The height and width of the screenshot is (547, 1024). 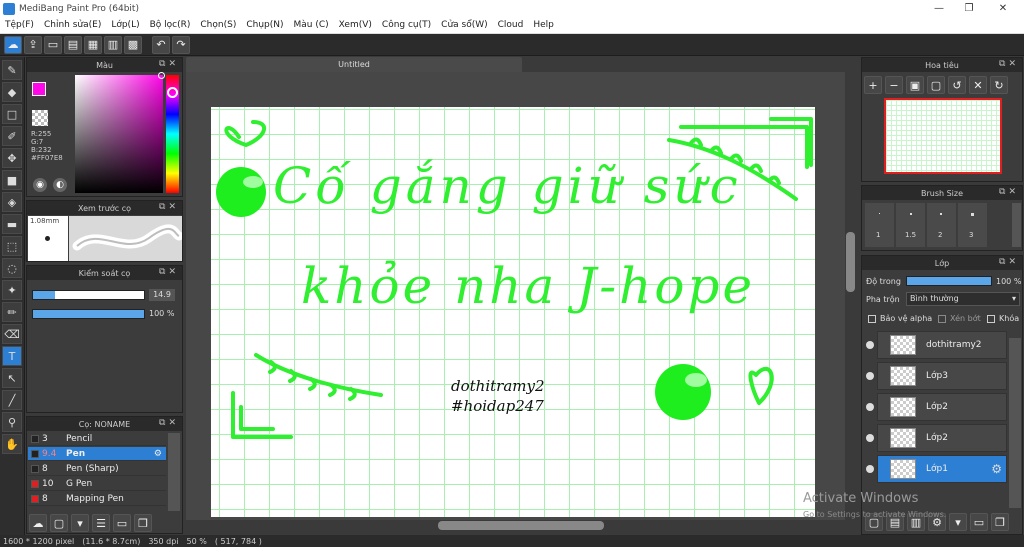 I want to click on eyedropper-icon: ⚲, so click(x=12, y=422).